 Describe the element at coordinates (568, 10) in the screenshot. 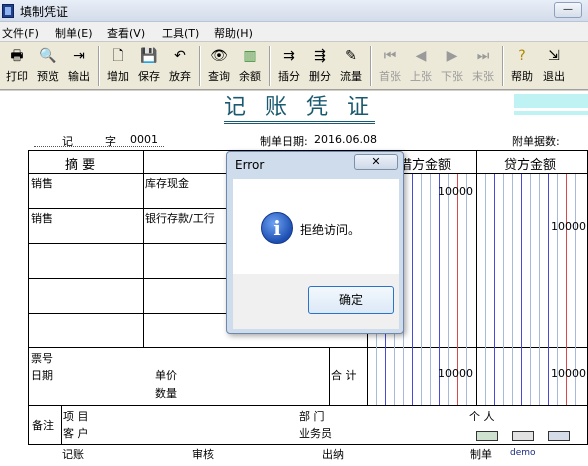

I see `minimize-button: —` at that location.